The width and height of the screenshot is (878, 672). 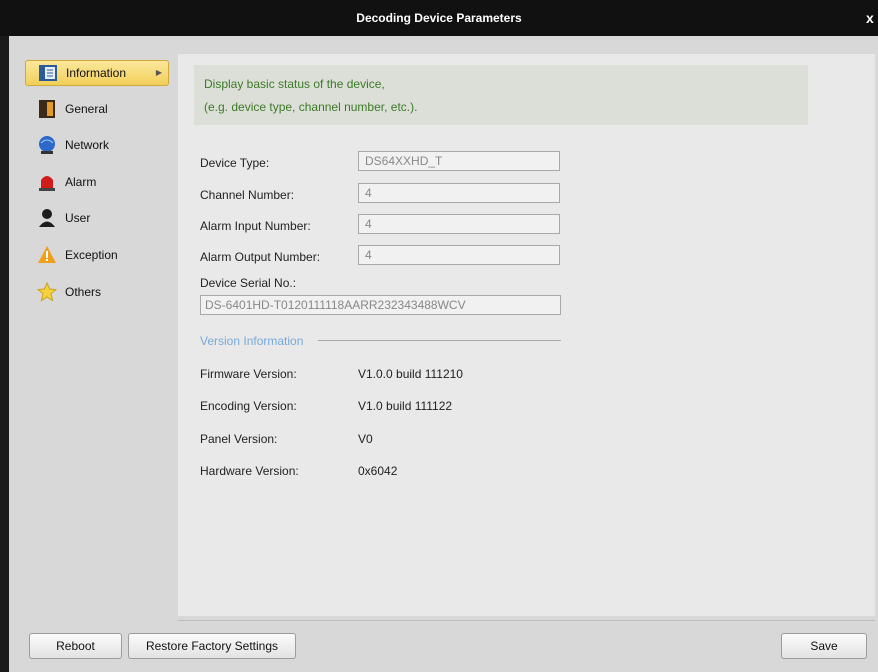 I want to click on channel-number-field: 4, so click(x=459, y=193).